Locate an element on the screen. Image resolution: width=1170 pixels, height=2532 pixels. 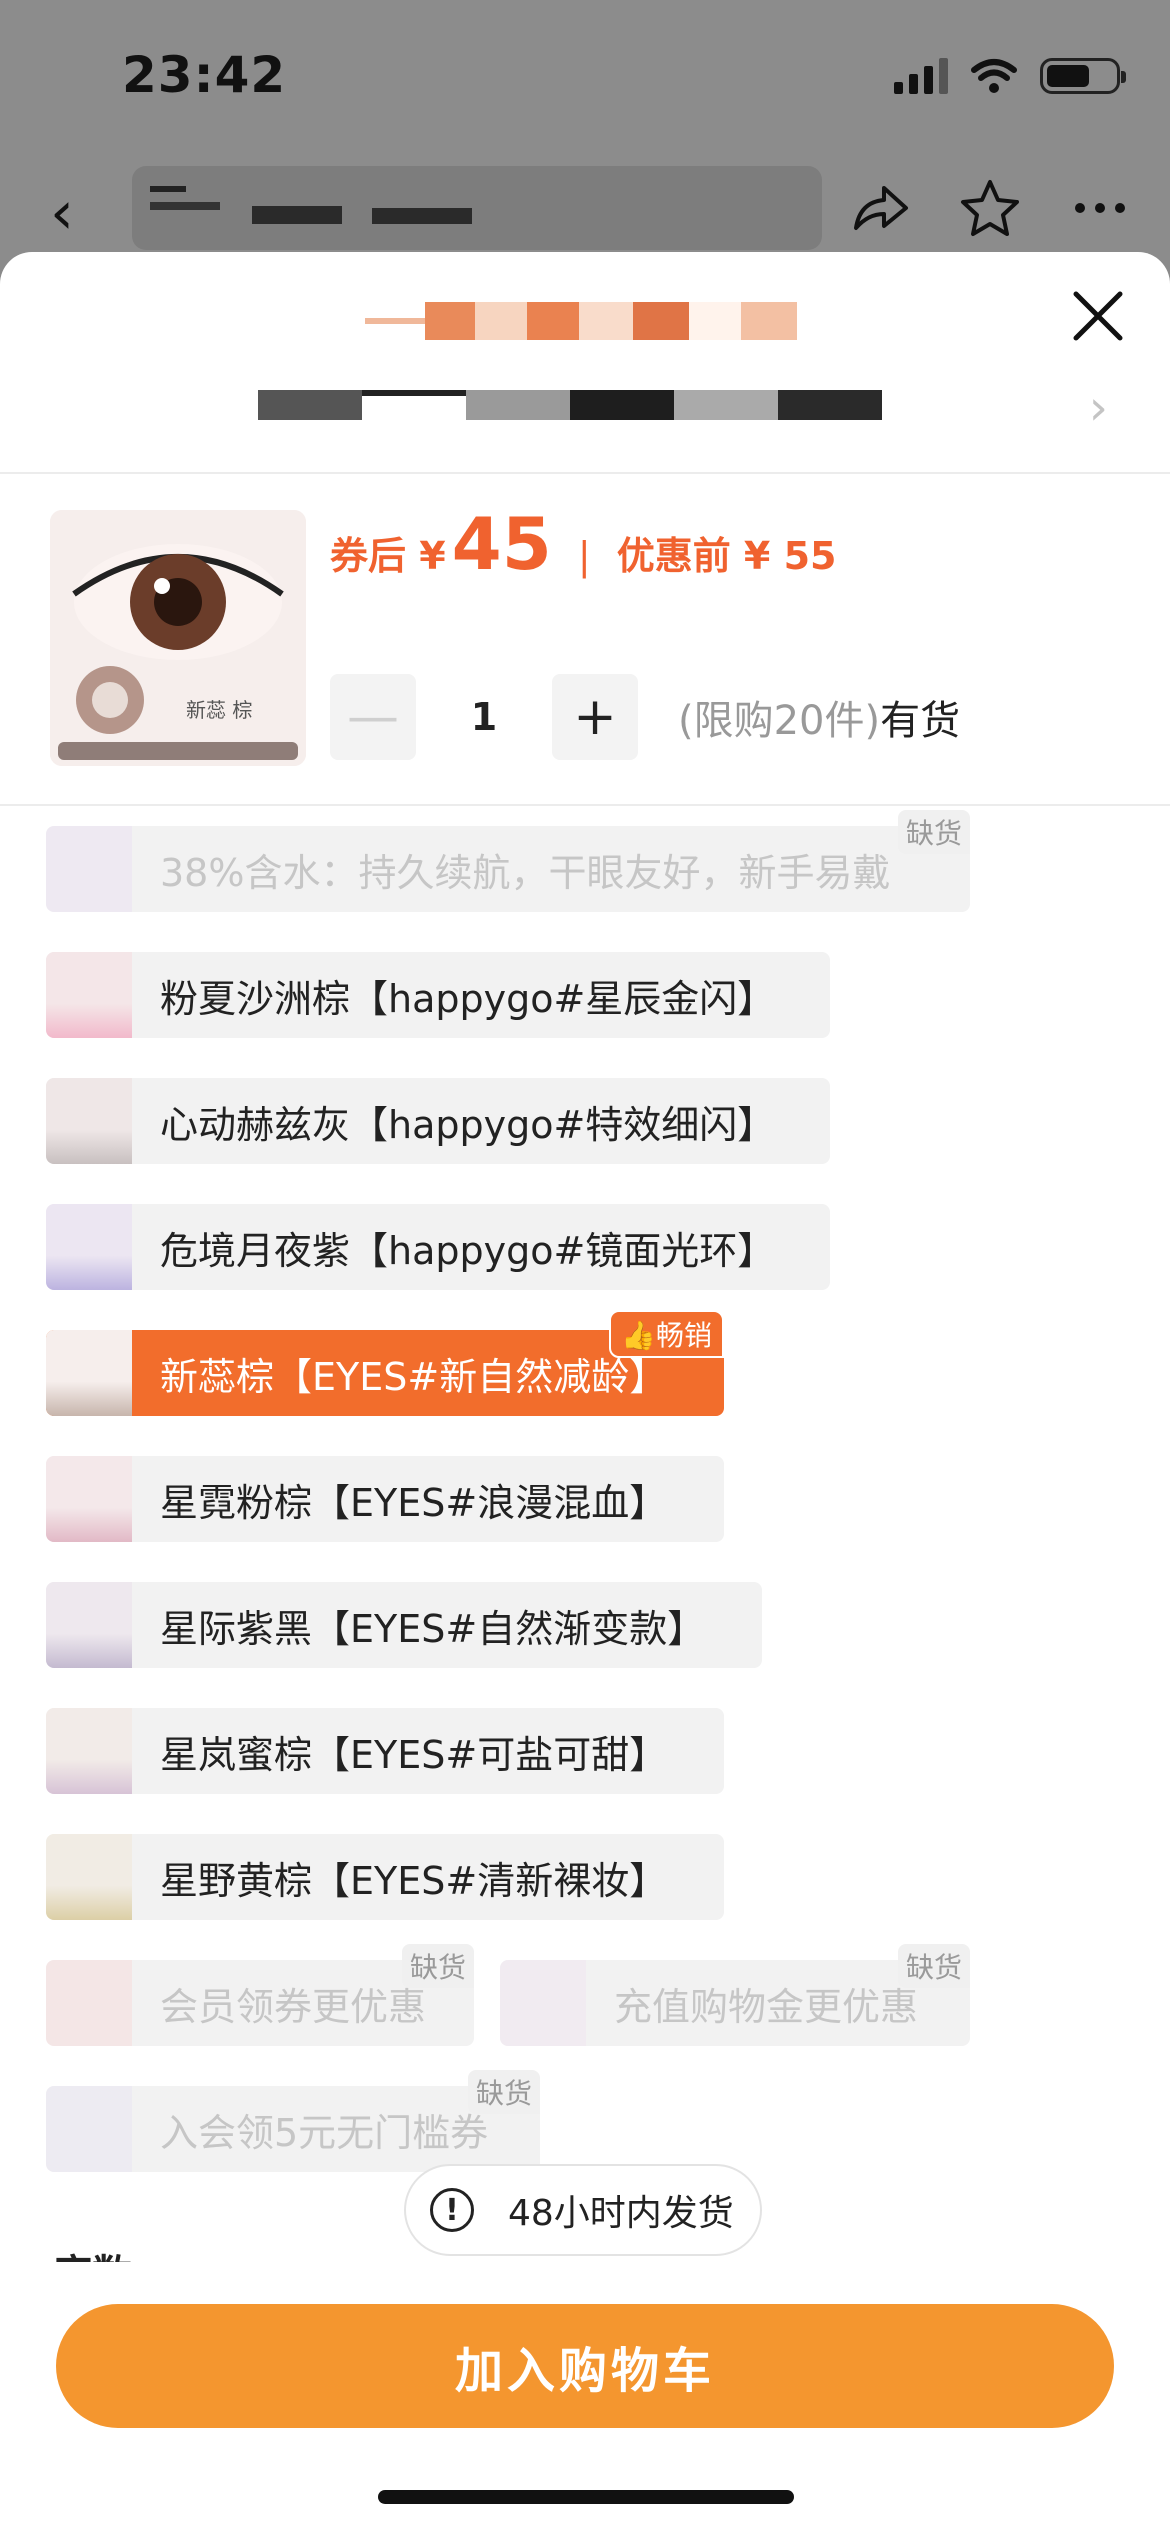
status-icons is located at coordinates (1010, 76).